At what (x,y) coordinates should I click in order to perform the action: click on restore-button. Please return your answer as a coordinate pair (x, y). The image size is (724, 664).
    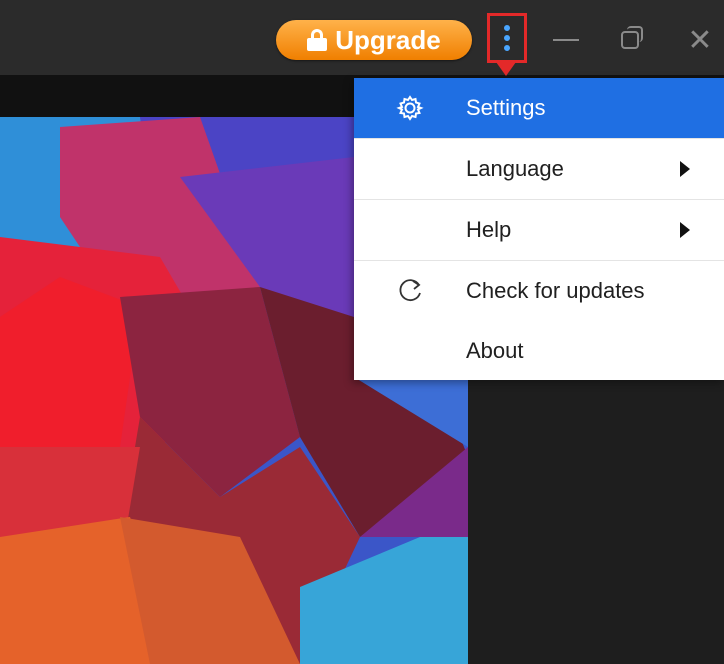
    Looking at the image, I should click on (630, 40).